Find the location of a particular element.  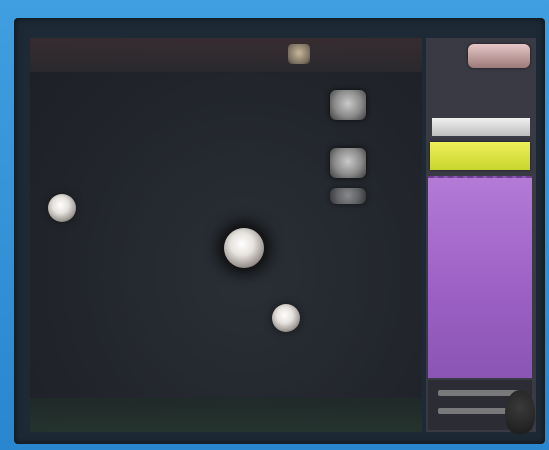

control-knob-icon is located at coordinates (520, 412).